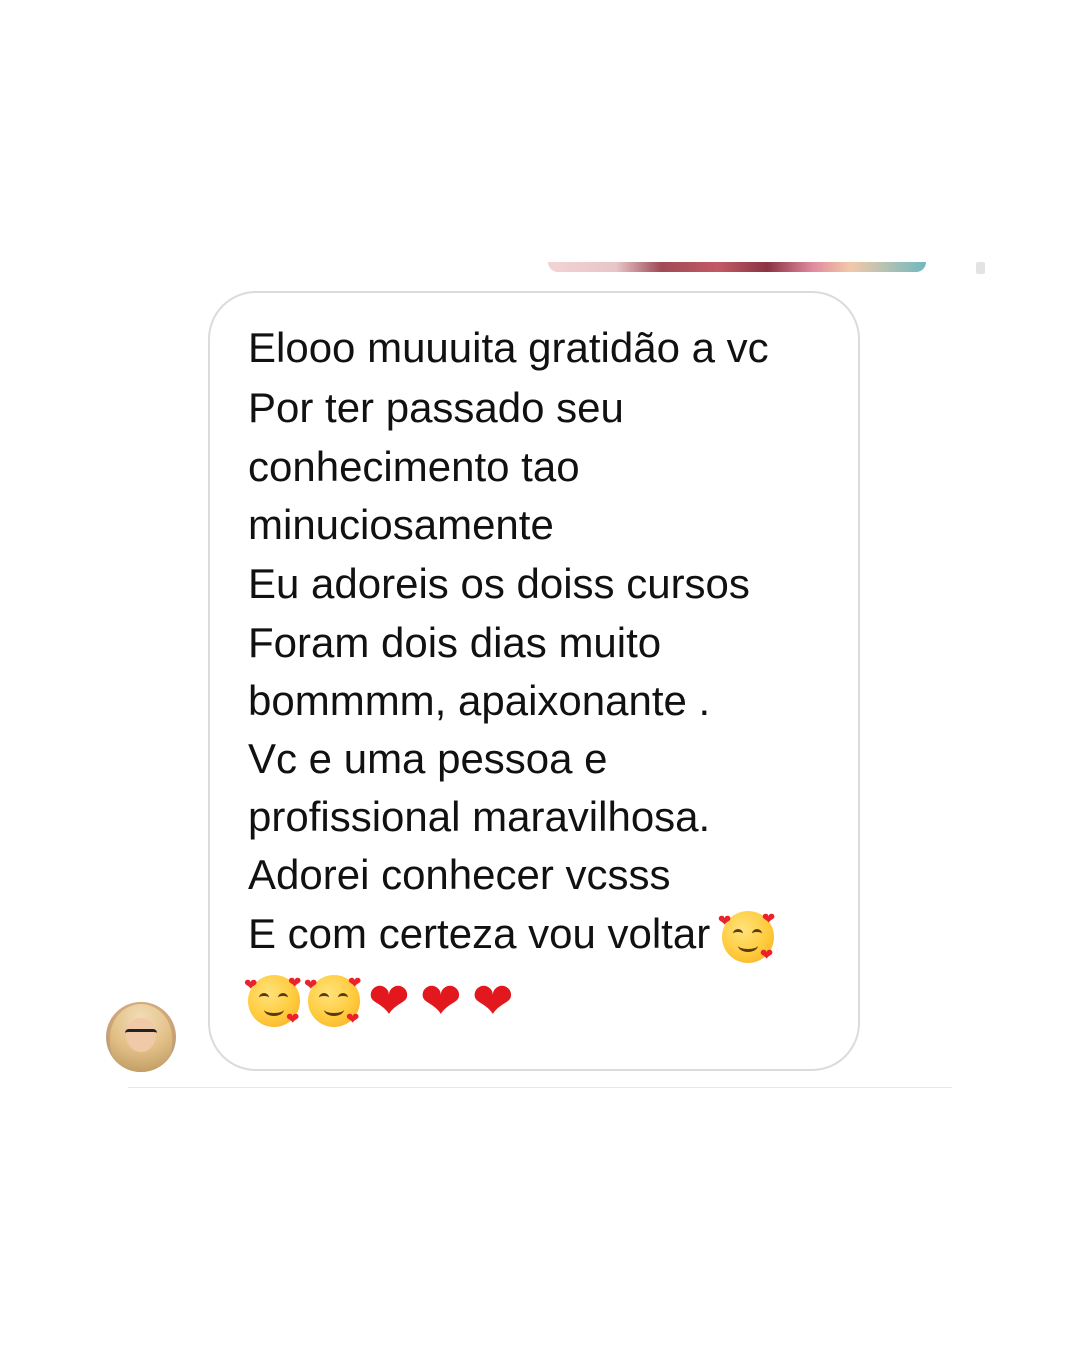  Describe the element at coordinates (499, 583) in the screenshot. I see `message-line: Eu adoreis os doiss cursos` at that location.